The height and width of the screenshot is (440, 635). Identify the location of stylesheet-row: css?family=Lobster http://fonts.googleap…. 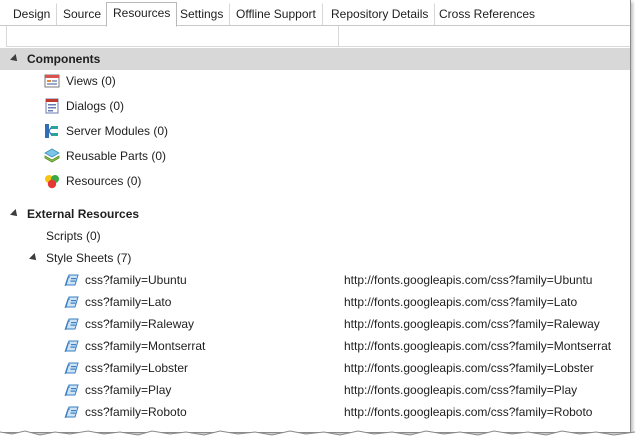
(315, 368).